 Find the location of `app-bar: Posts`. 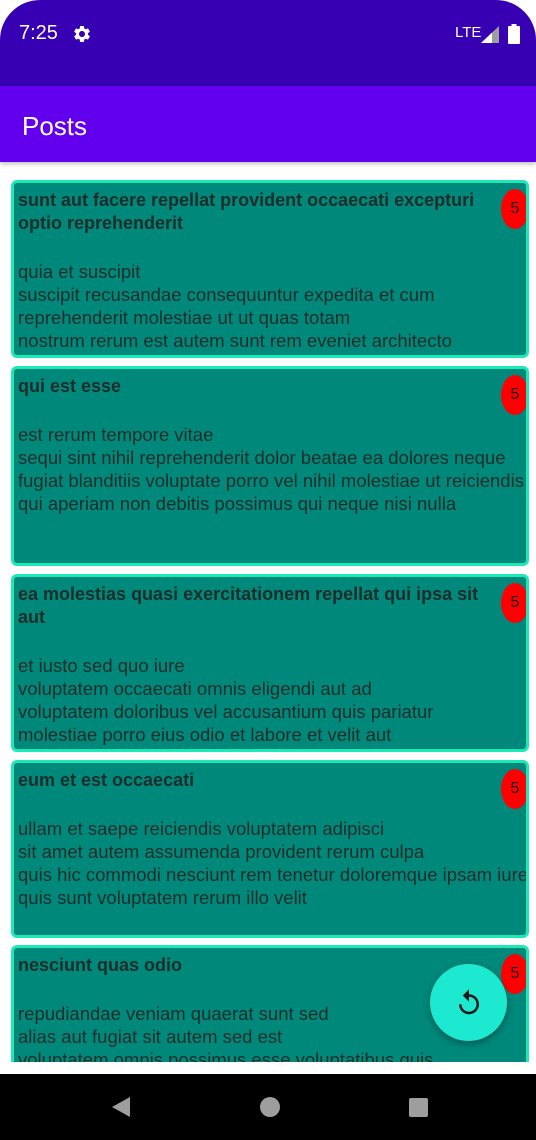

app-bar: Posts is located at coordinates (268, 124).